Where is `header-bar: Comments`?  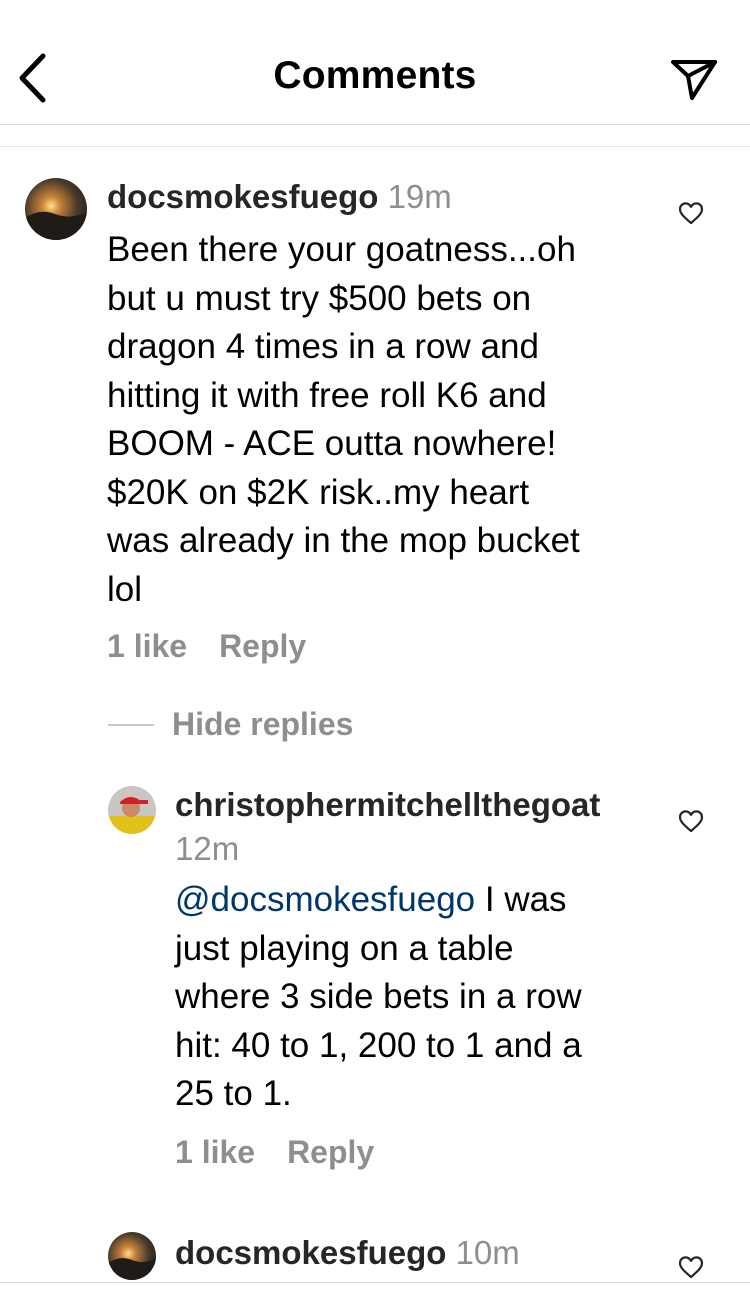 header-bar: Comments is located at coordinates (375, 62).